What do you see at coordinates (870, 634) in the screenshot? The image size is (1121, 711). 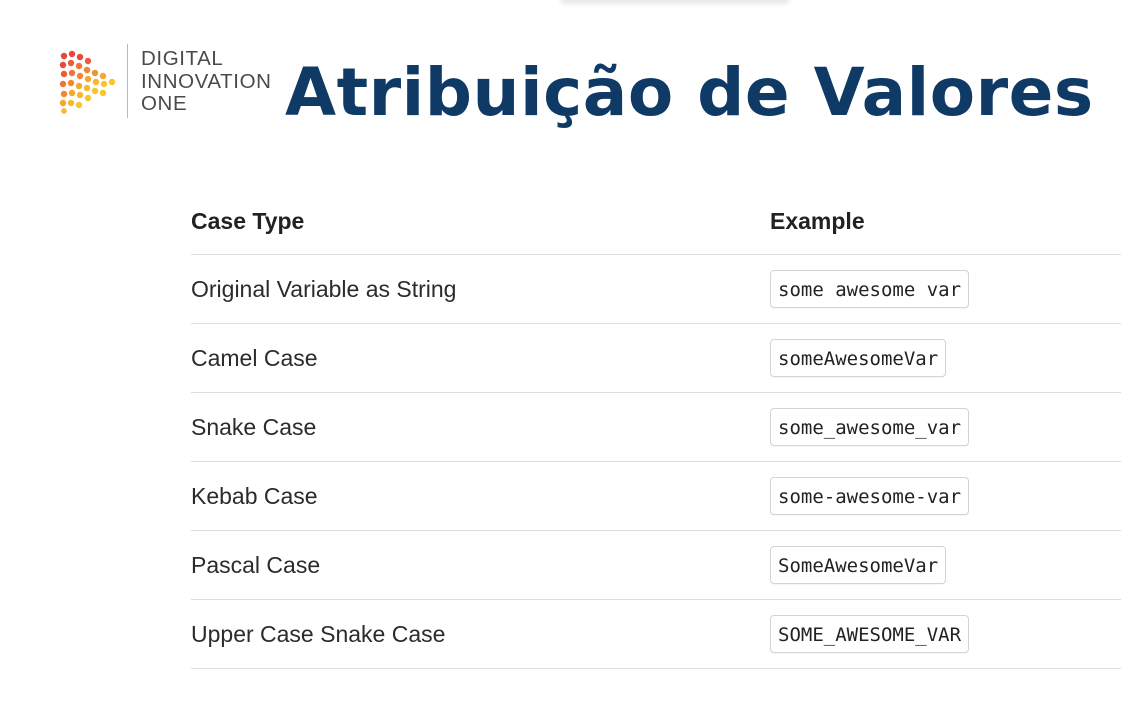 I see `example-code: SOME_AWESOME_VAR` at bounding box center [870, 634].